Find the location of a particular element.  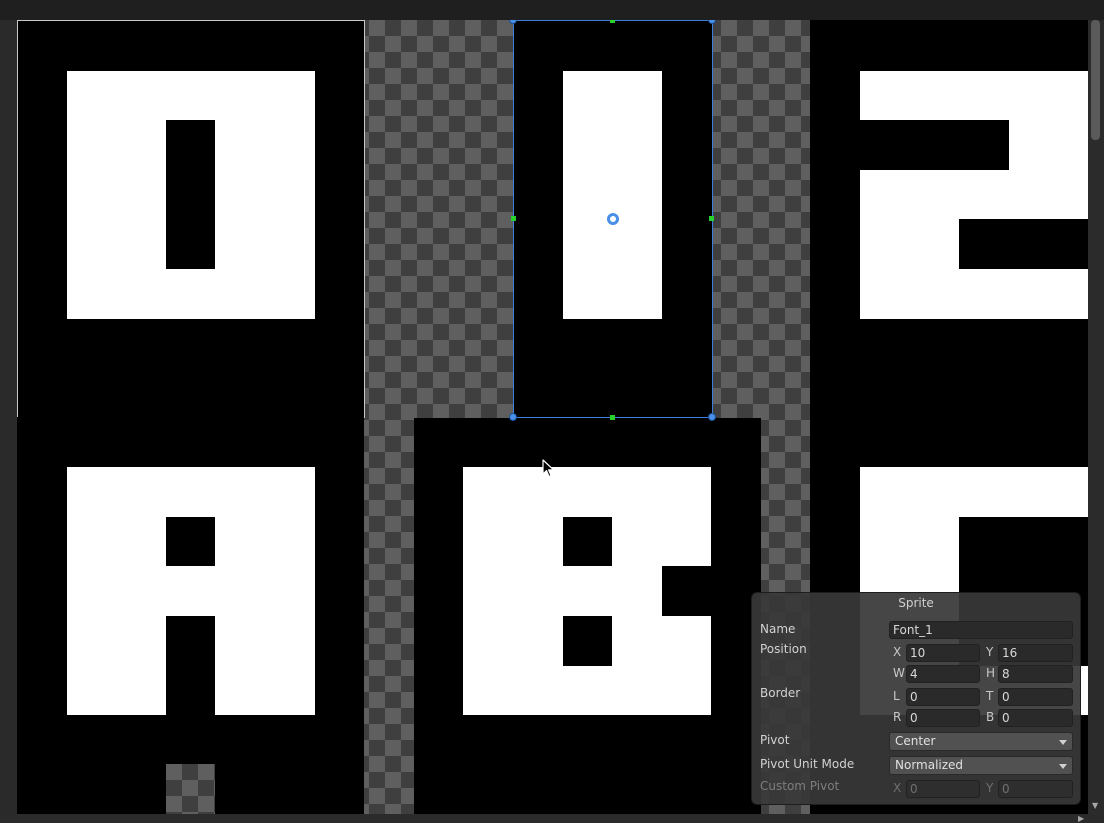

custom-pivot-label: Custom Pivot is located at coordinates (800, 786).